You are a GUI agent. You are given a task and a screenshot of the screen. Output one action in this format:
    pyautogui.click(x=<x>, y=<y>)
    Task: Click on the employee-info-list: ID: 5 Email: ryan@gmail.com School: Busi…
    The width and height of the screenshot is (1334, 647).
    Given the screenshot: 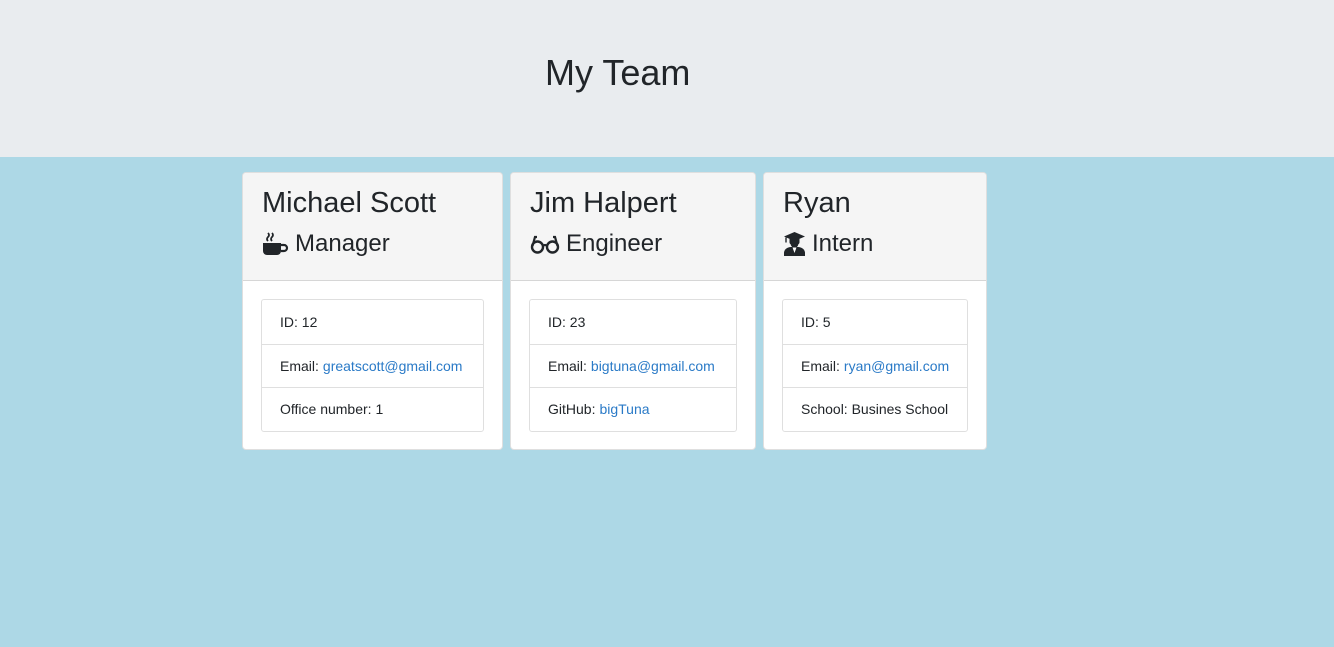 What is the action you would take?
    pyautogui.click(x=875, y=365)
    